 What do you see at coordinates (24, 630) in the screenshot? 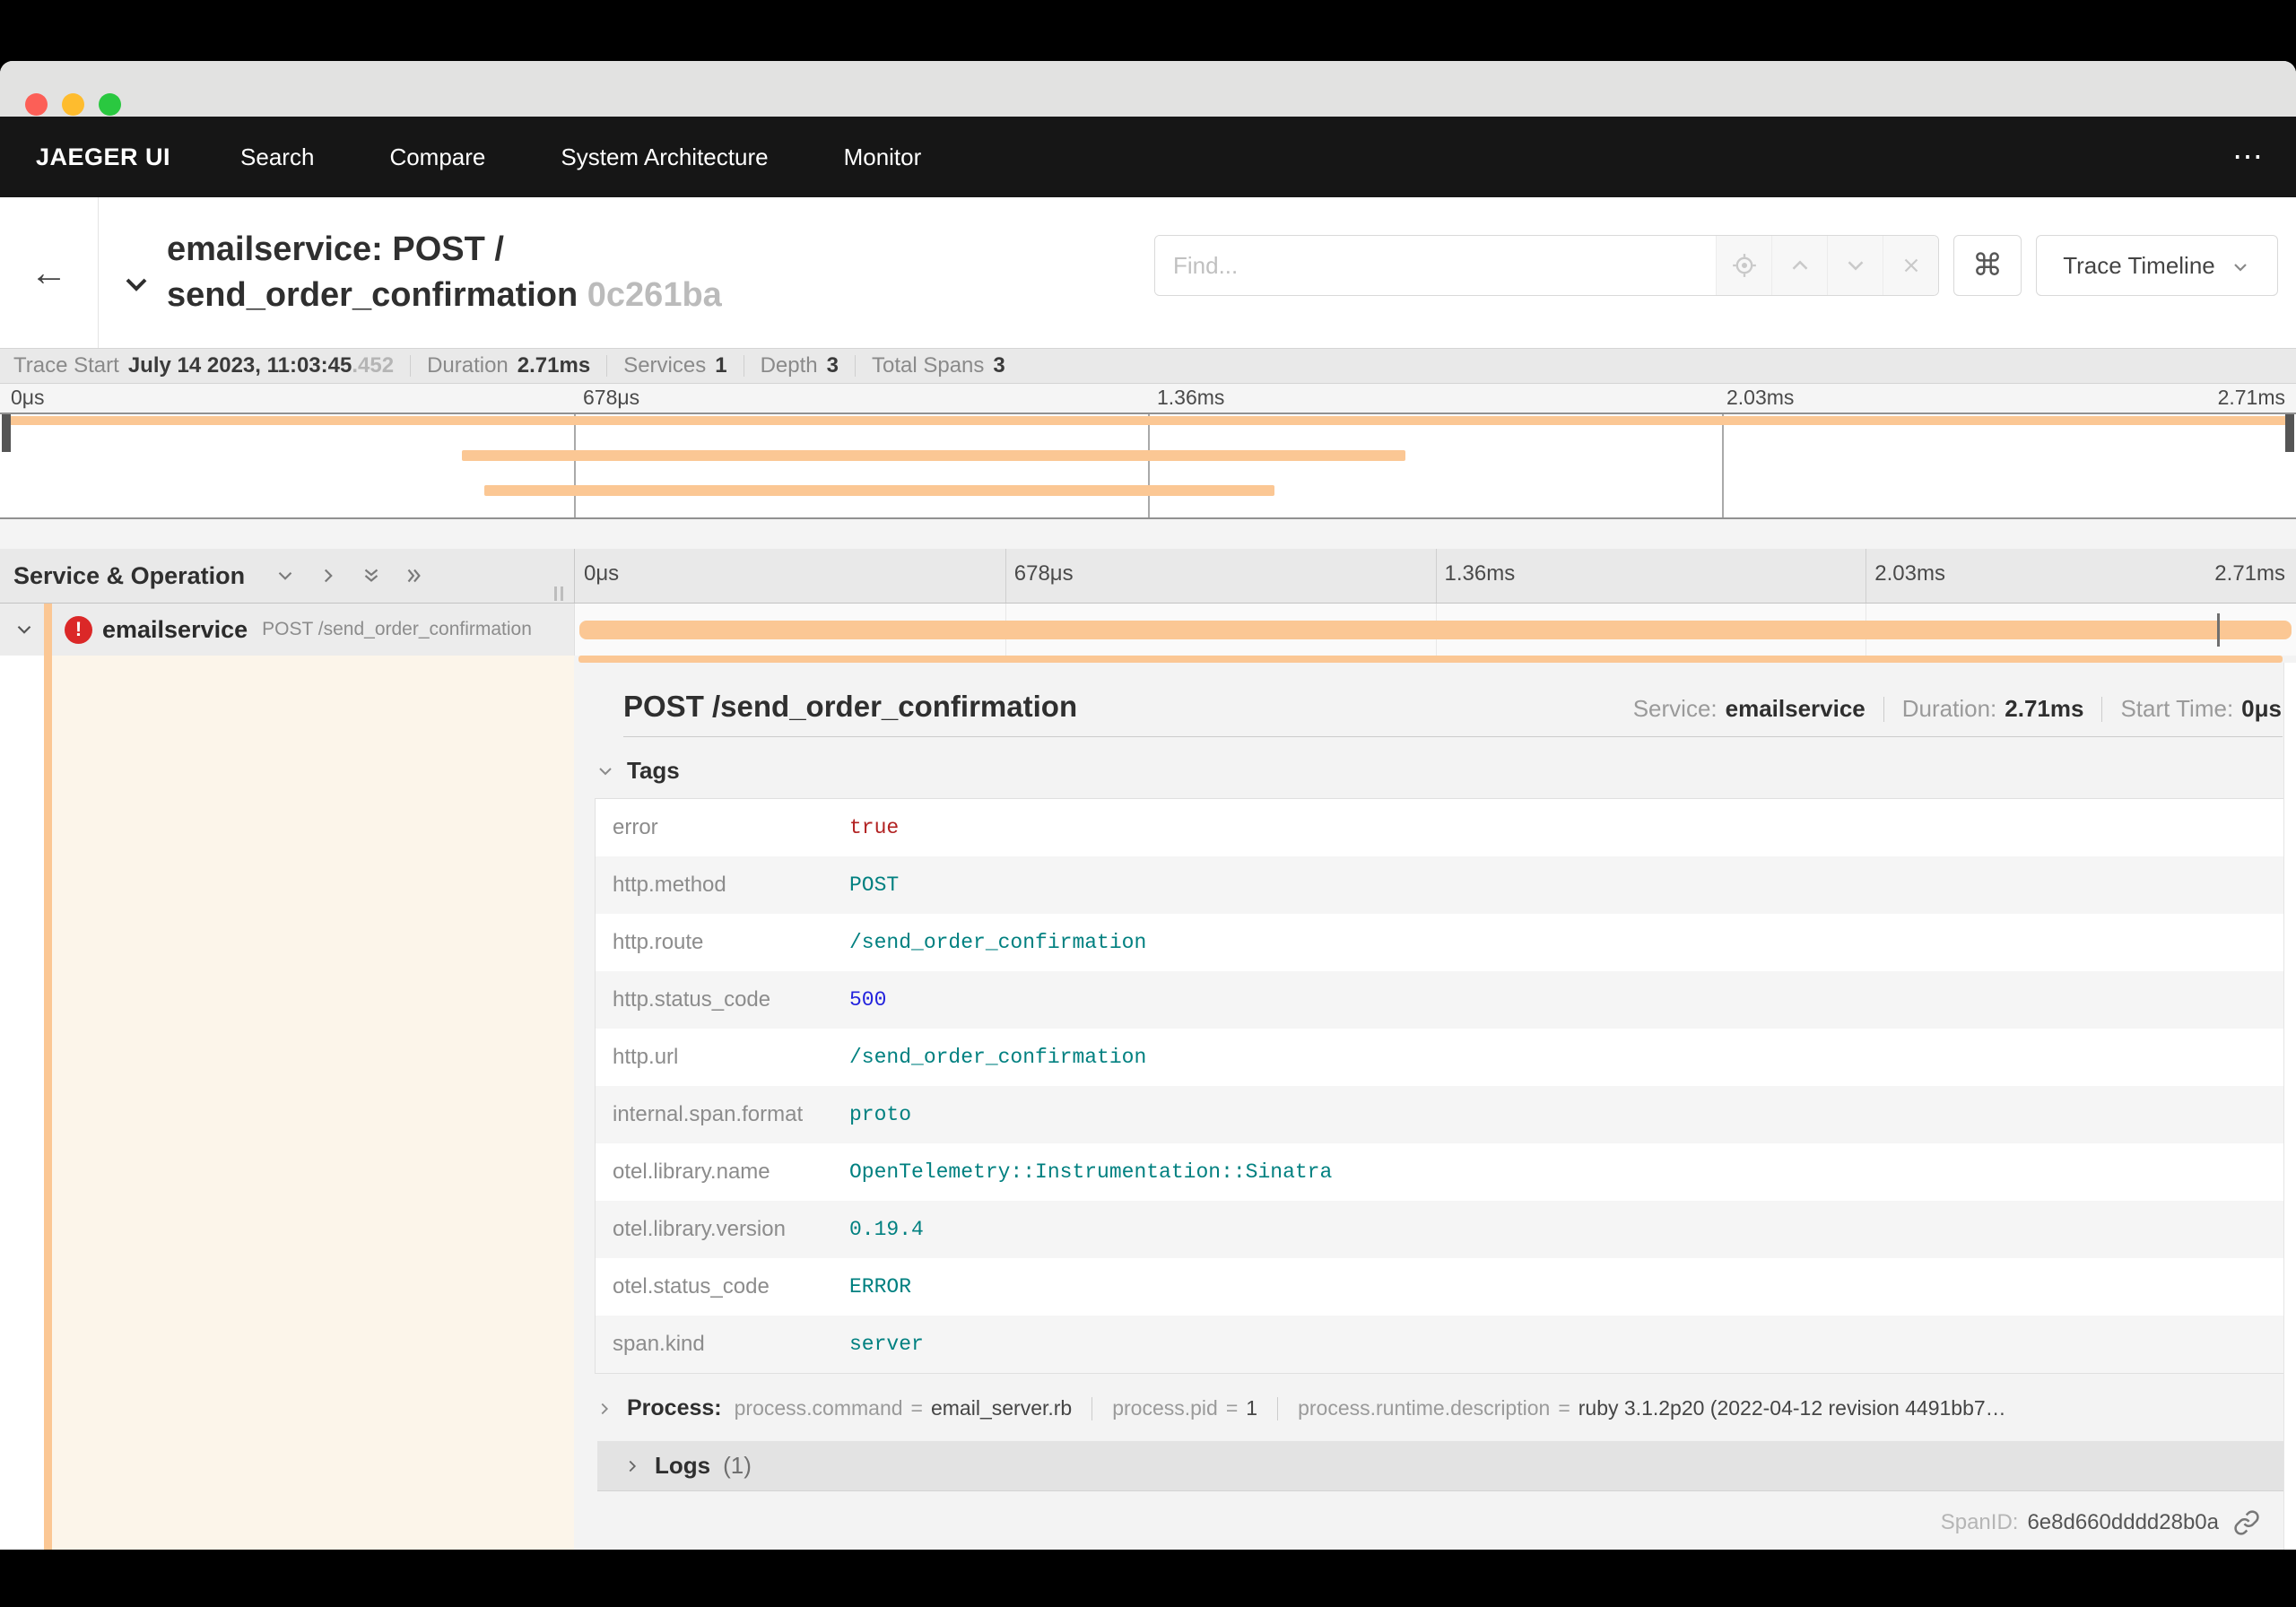
I see `collapse-span-chevron-icon` at bounding box center [24, 630].